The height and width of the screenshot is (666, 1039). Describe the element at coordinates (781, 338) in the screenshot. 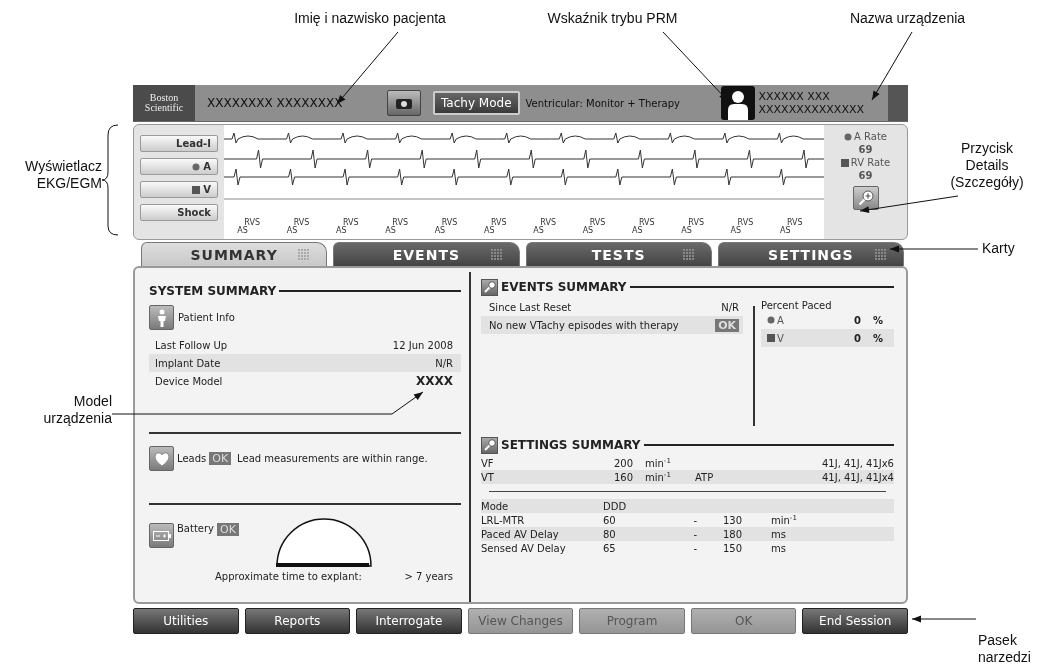

I see `chamber-label: V` at that location.